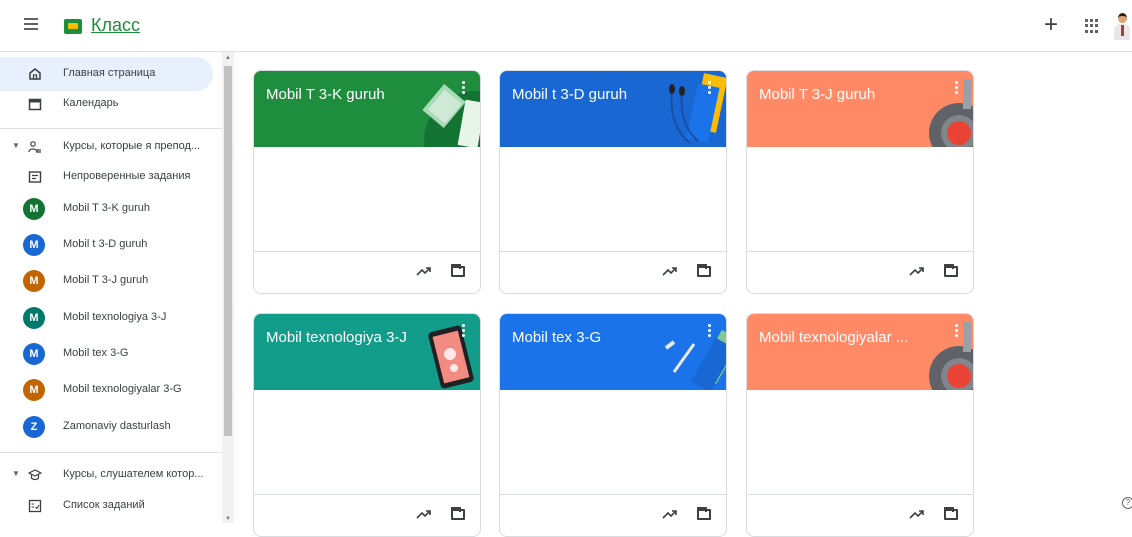 The height and width of the screenshot is (537, 1132). I want to click on sidebar-item-course: M Mobil texnologiyalar 3-G, so click(106, 390).